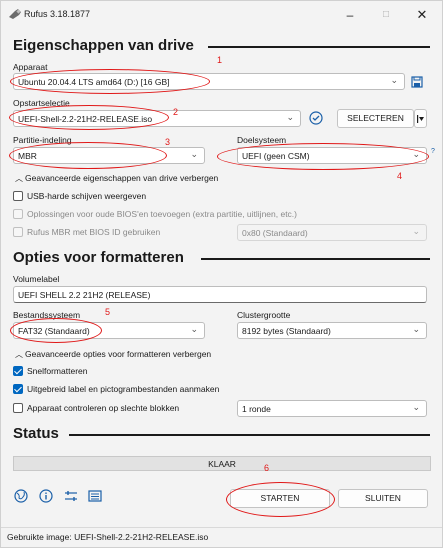 This screenshot has height=548, width=443. I want to click on volume-label-value: UEFI SHELL 2.2 21H2 (RELEASE), so click(84, 295).